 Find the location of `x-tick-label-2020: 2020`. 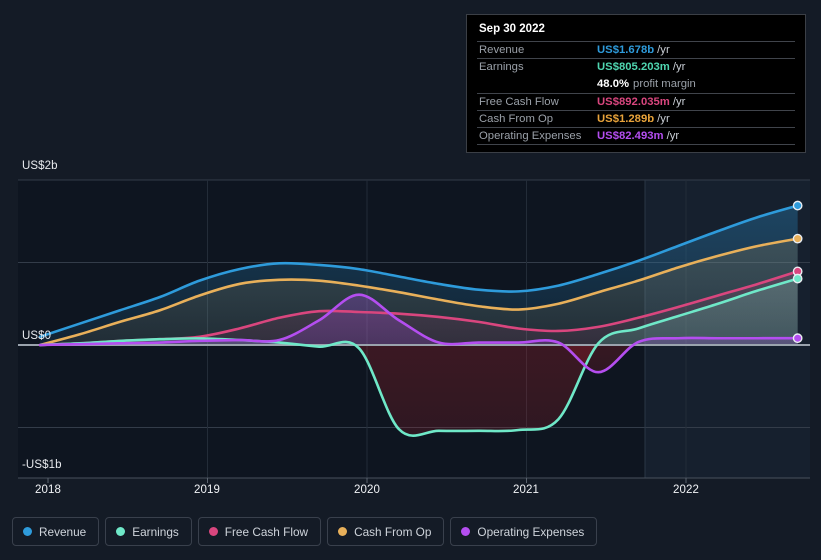

x-tick-label-2020: 2020 is located at coordinates (367, 490).